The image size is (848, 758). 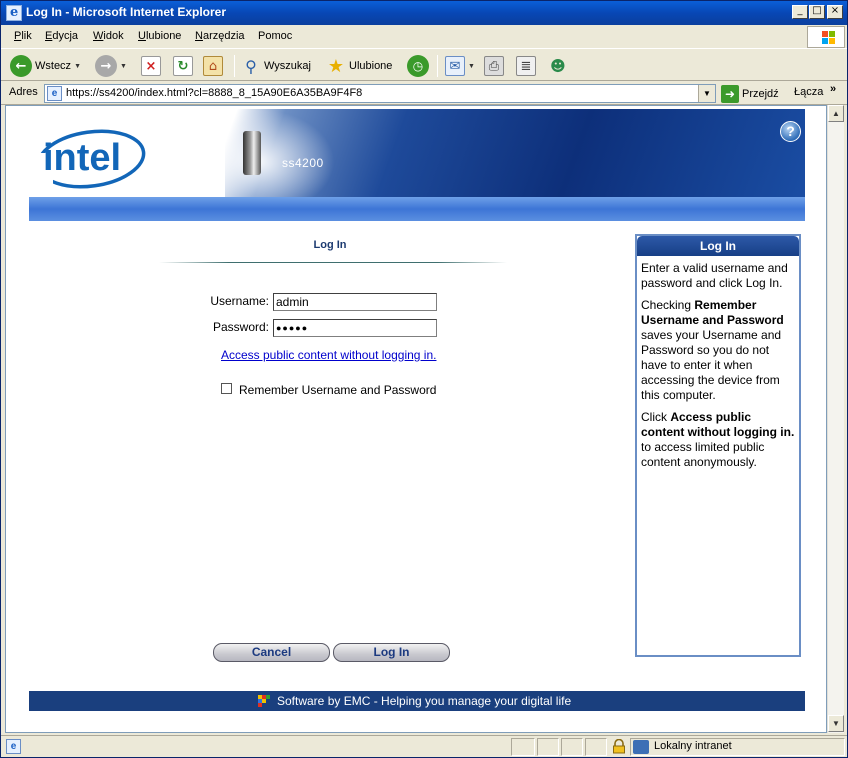 What do you see at coordinates (264, 701) in the screenshot?
I see `emc-logo-icon` at bounding box center [264, 701].